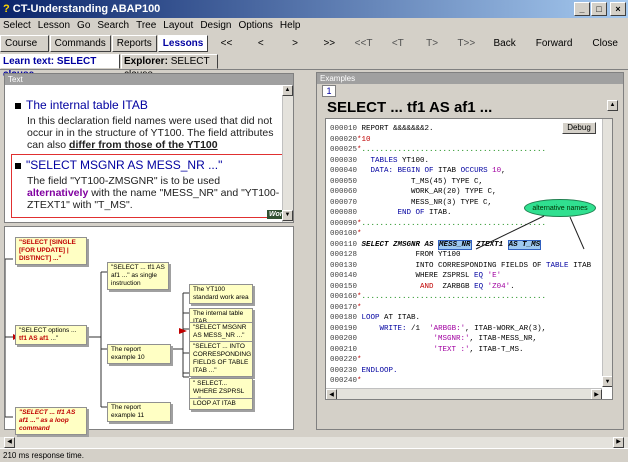  What do you see at coordinates (363, 43) in the screenshot?
I see `first-topic-button: <<T` at bounding box center [363, 43].